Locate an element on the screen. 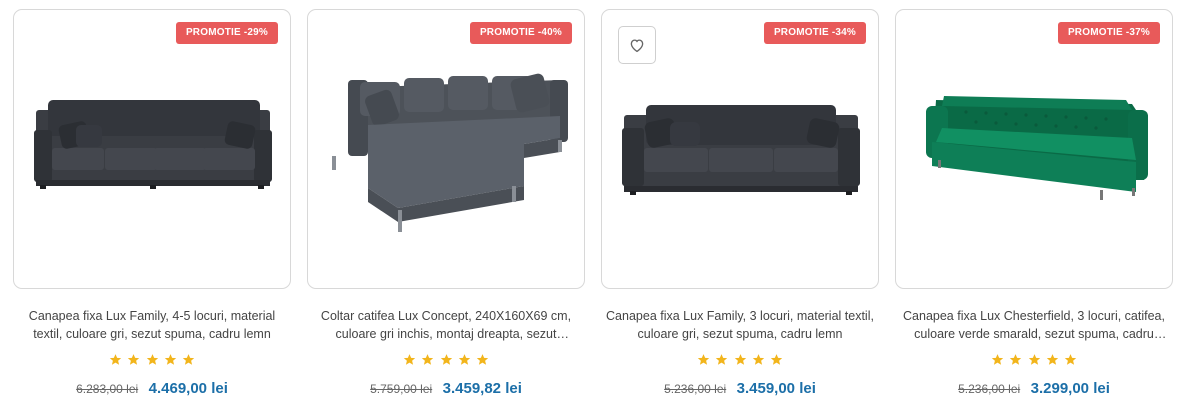  discount-badge: PROMOTIE -29% is located at coordinates (226, 33).